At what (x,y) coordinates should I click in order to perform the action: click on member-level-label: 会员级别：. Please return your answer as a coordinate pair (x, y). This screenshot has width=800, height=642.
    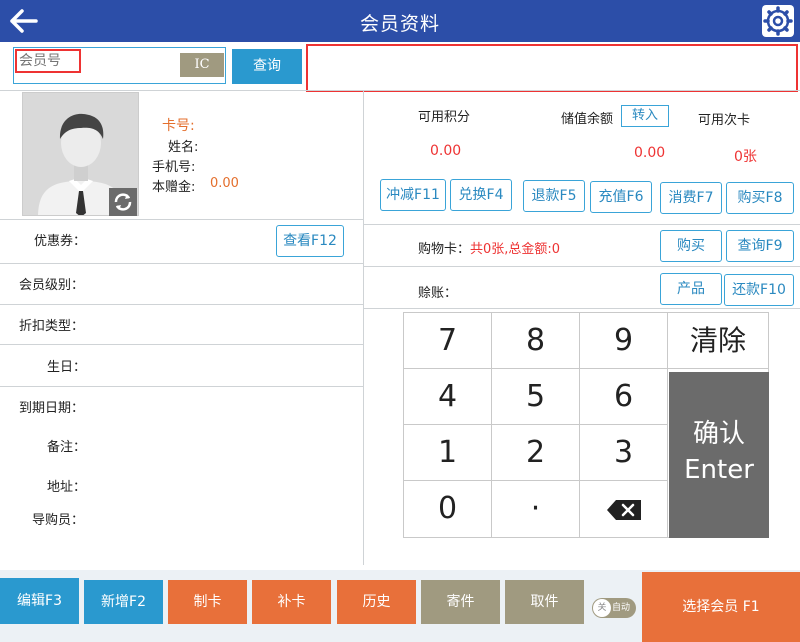
    Looking at the image, I should click on (52, 285).